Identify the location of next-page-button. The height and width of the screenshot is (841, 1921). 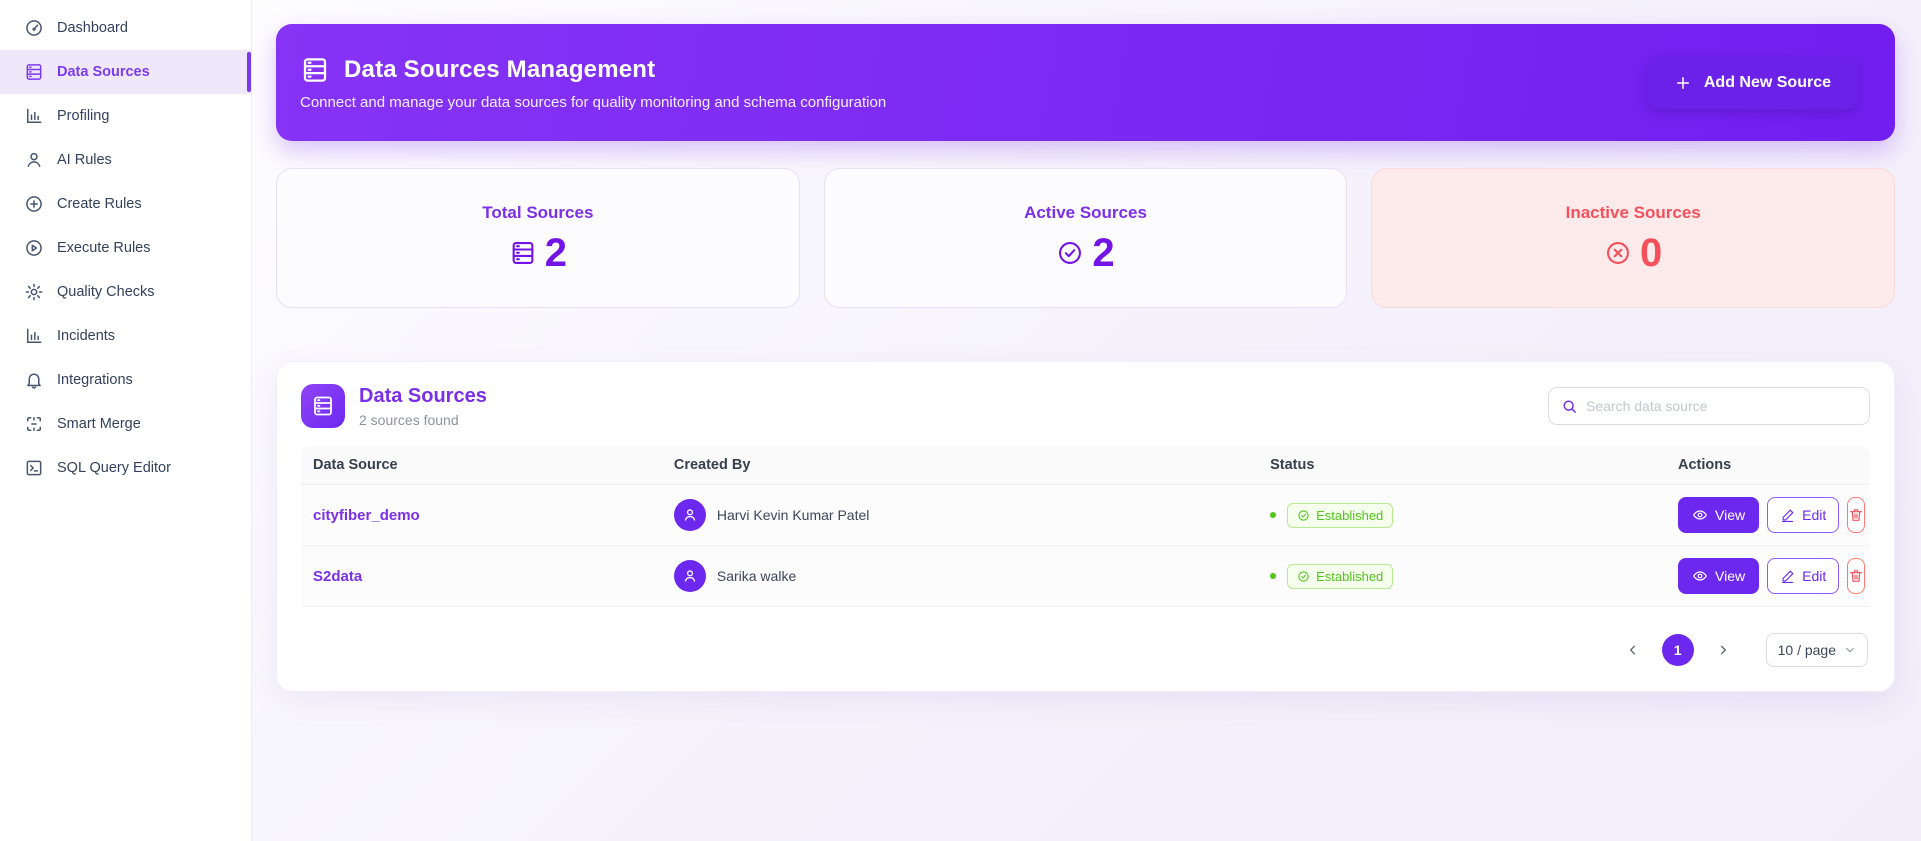
(1723, 650).